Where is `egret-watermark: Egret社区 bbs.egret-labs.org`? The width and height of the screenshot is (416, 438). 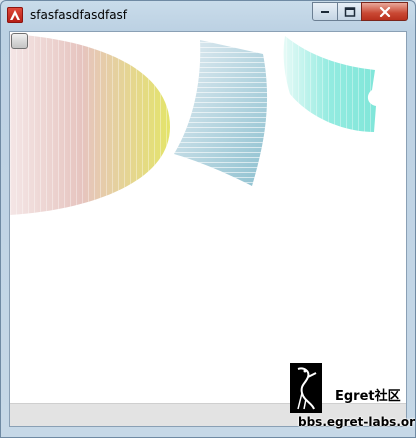 egret-watermark: Egret社区 bbs.egret-labs.org is located at coordinates (352, 399).